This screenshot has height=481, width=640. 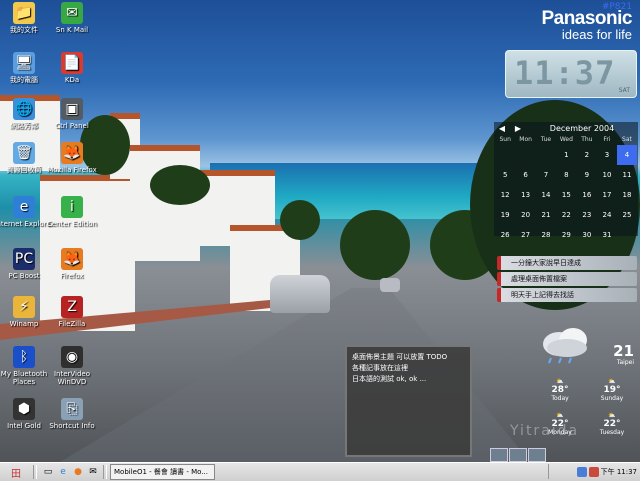 What do you see at coordinates (24, 409) in the screenshot?
I see `intel-icon: ⬢` at bounding box center [24, 409].